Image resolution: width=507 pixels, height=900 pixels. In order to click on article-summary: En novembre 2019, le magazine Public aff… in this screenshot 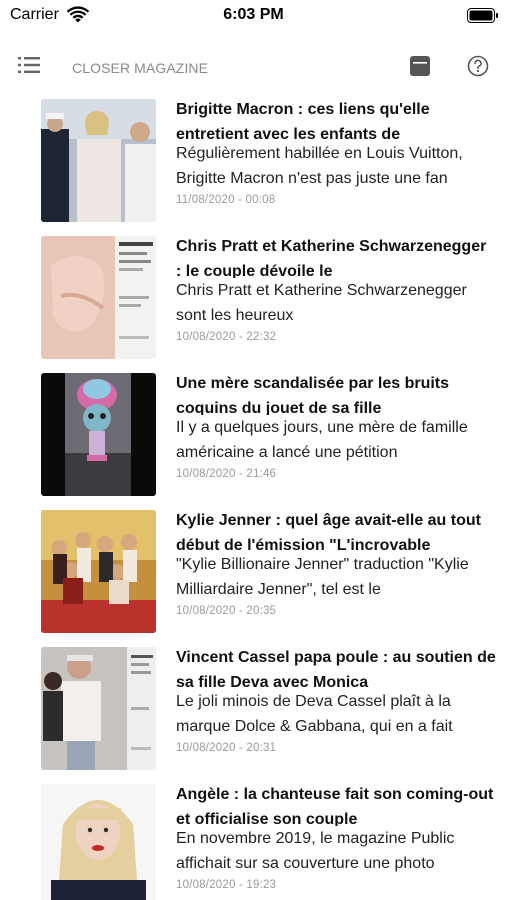, I will do `click(315, 851)`.